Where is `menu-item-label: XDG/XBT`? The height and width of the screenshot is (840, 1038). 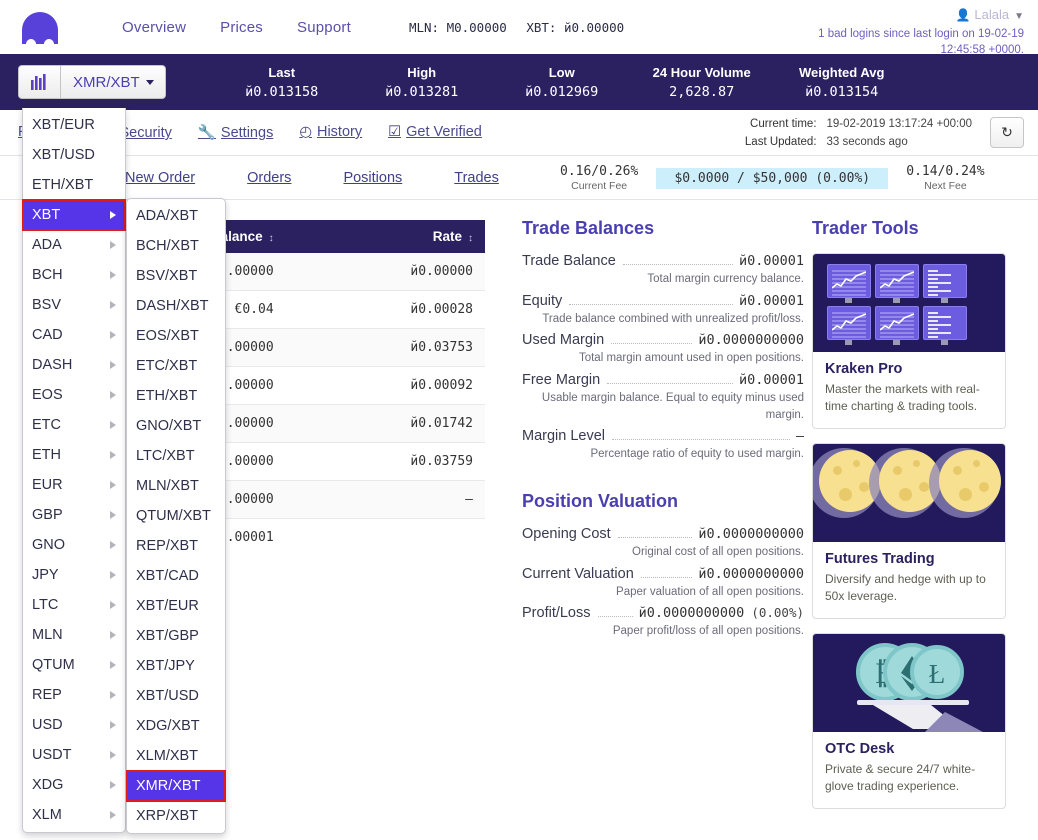 menu-item-label: XDG/XBT is located at coordinates (168, 726).